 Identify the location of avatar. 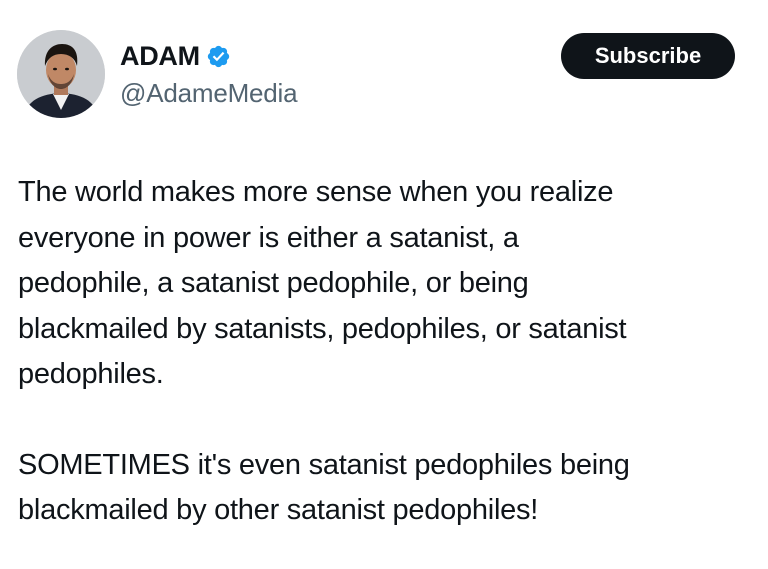
(61, 74).